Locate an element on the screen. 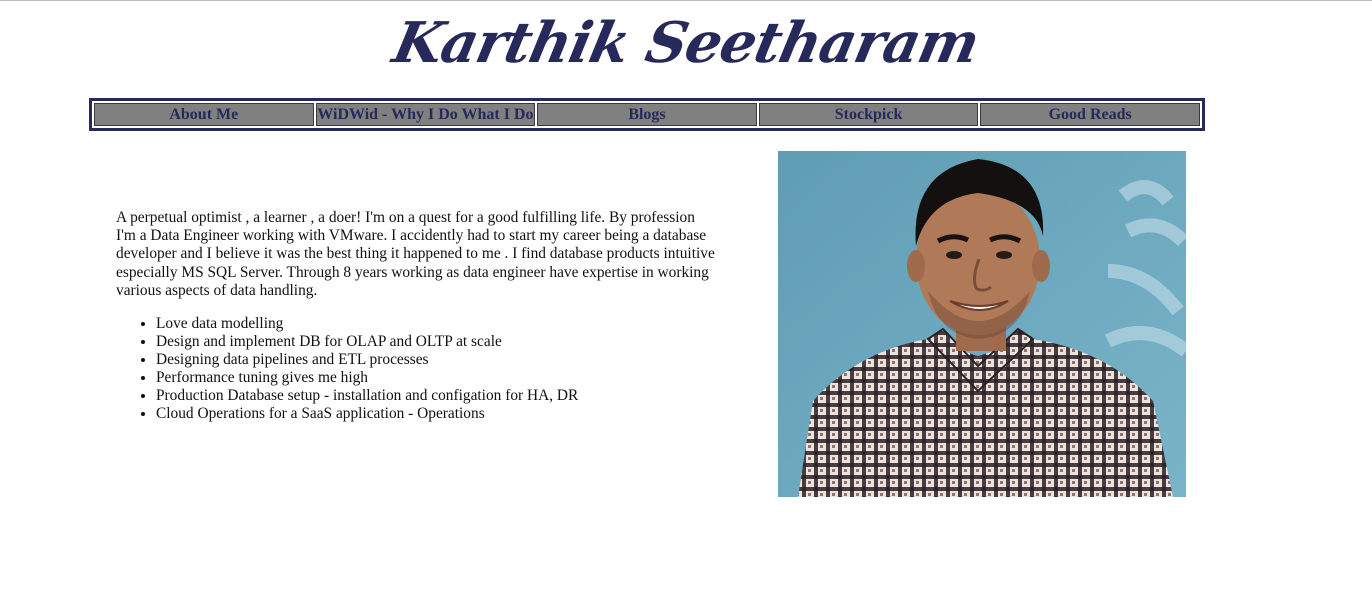  top-rule is located at coordinates (686, 0).